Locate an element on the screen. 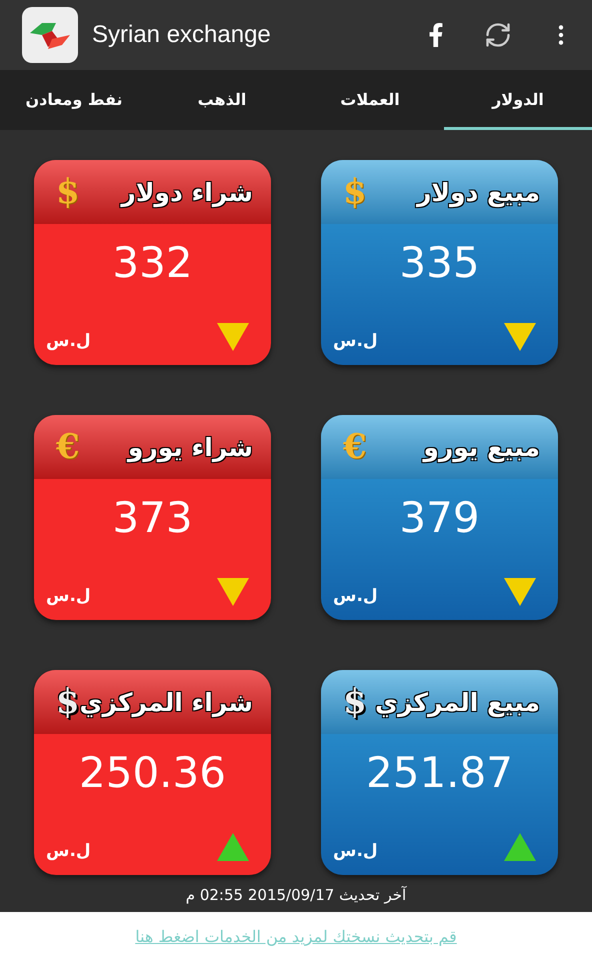 The image size is (592, 960). card-title: شراء يورو is located at coordinates (190, 447).